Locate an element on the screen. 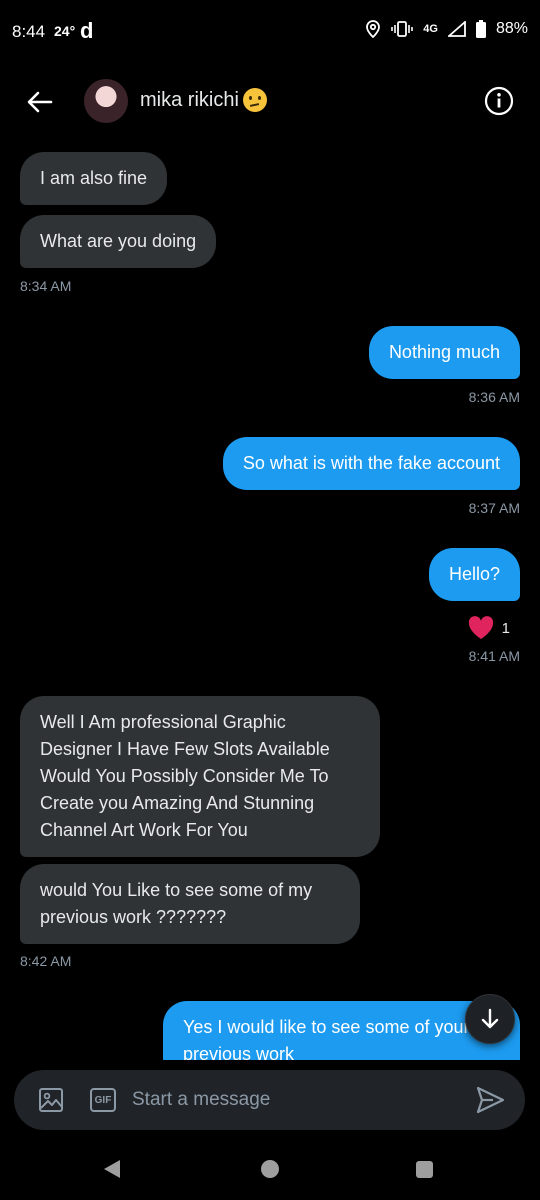  conversation-header: mika rikichi is located at coordinates (270, 102).